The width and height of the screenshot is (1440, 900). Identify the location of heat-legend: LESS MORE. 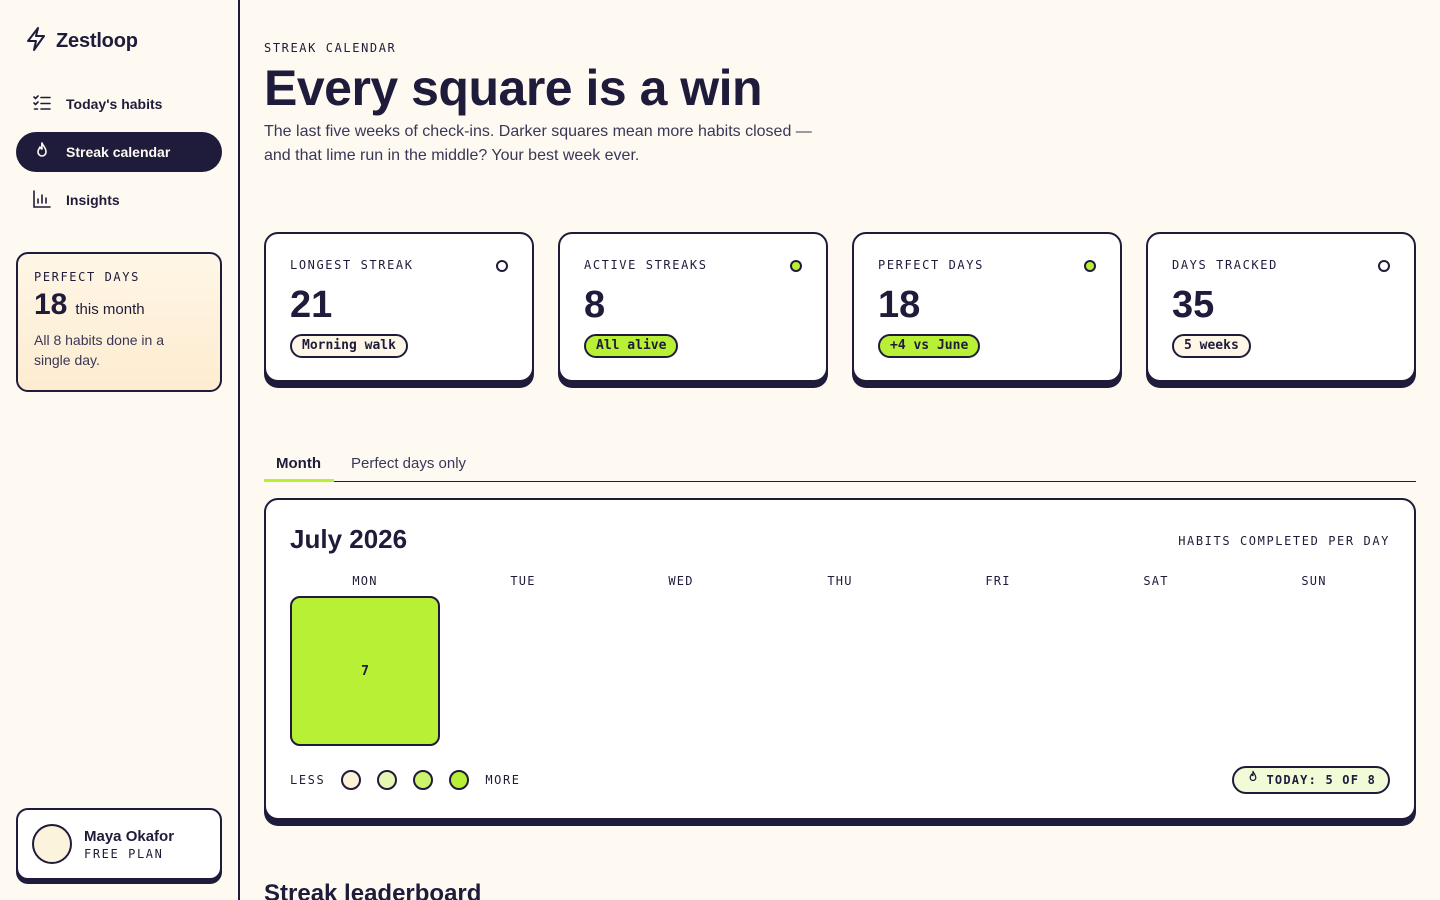
(405, 780).